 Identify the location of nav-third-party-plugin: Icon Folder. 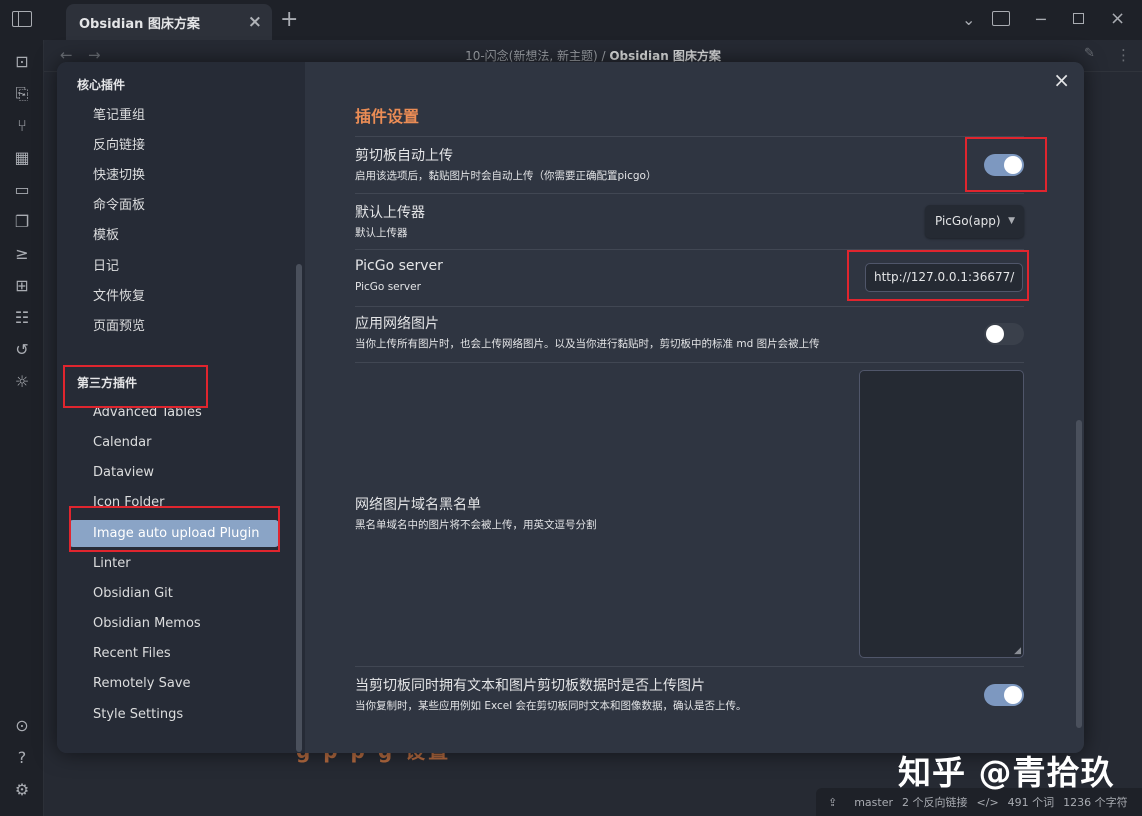
(174, 502).